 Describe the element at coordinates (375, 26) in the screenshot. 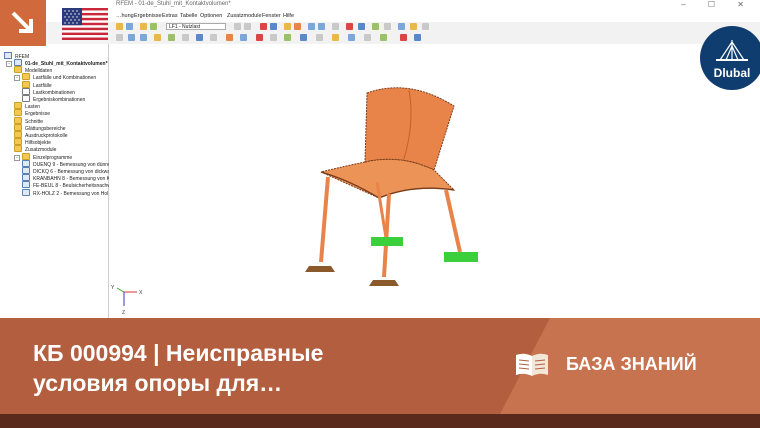

I see `support-icon` at that location.